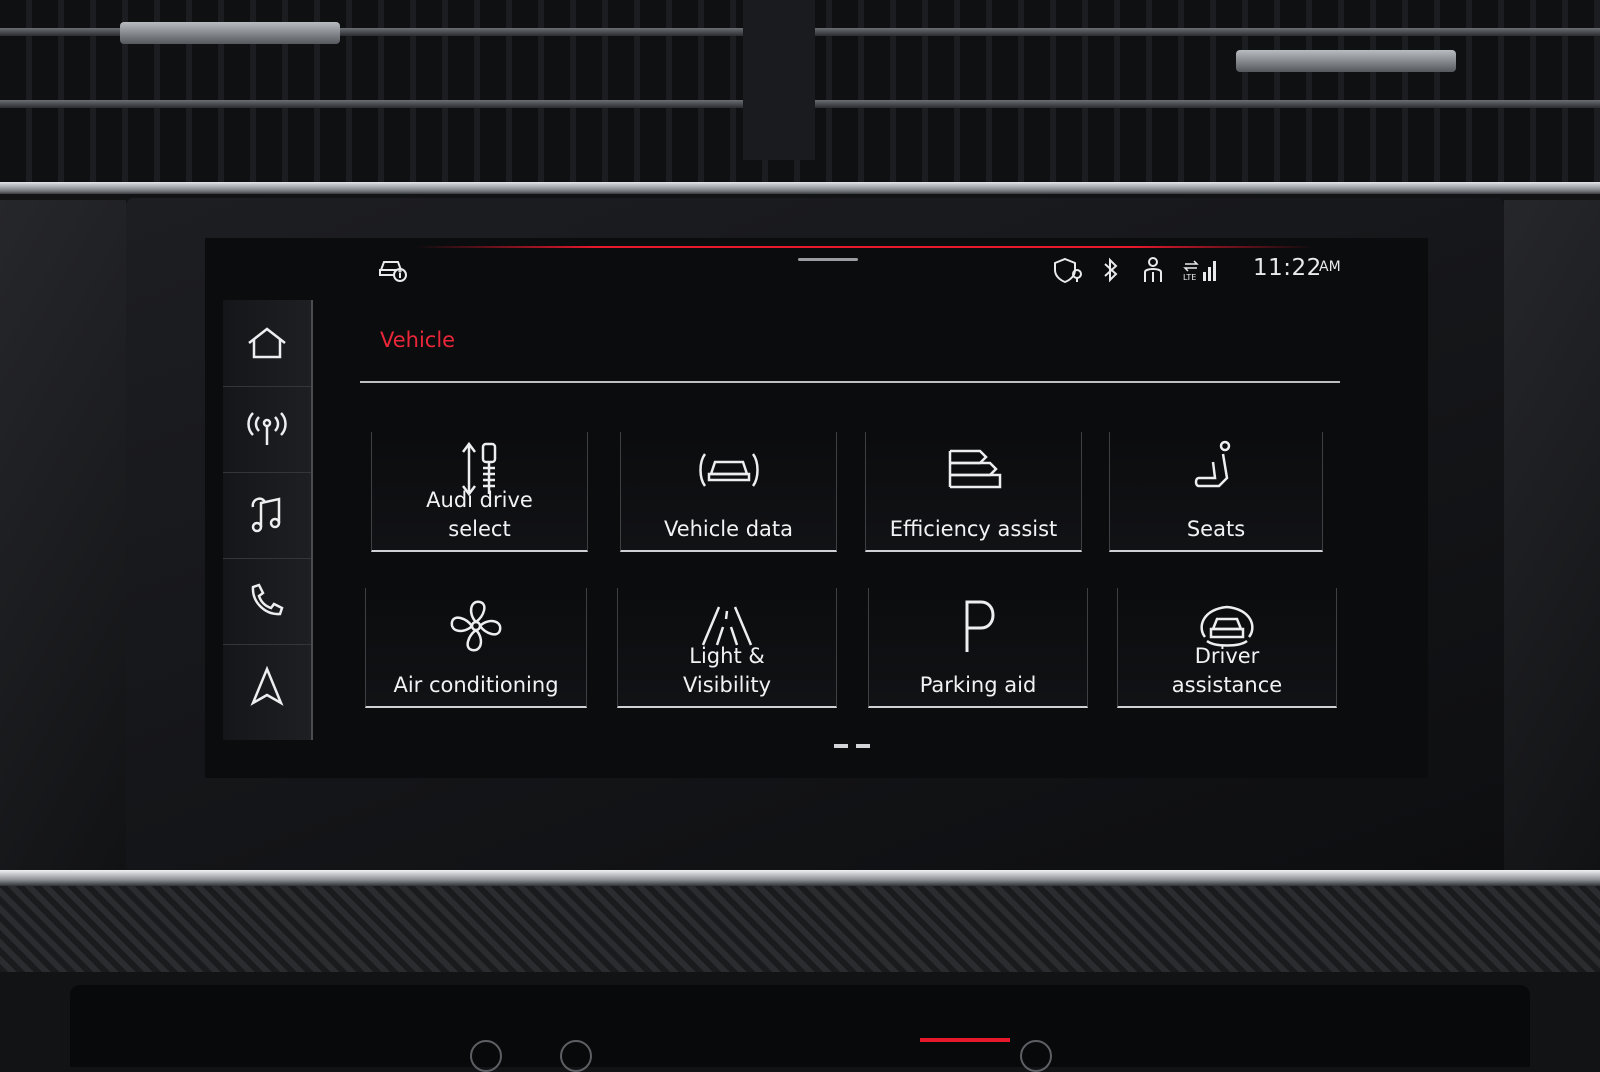 This screenshot has height=1072, width=1600. I want to click on tile-label: Driver assistance, so click(1227, 670).